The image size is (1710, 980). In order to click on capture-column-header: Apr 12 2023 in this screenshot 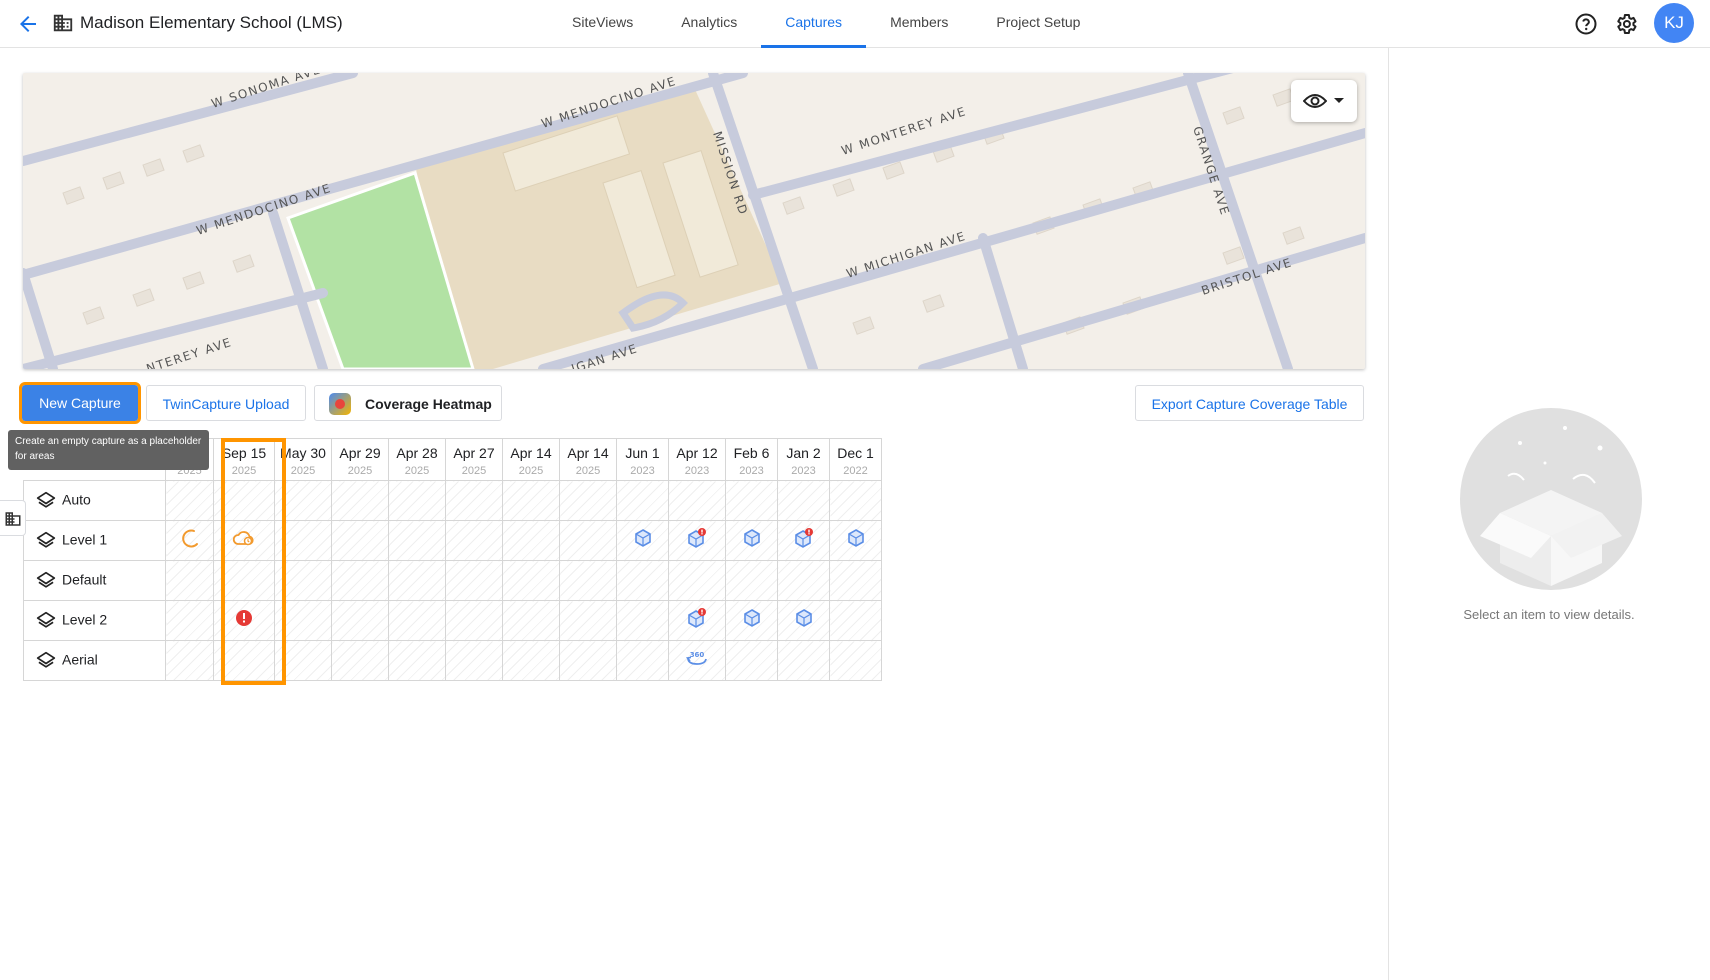, I will do `click(697, 459)`.